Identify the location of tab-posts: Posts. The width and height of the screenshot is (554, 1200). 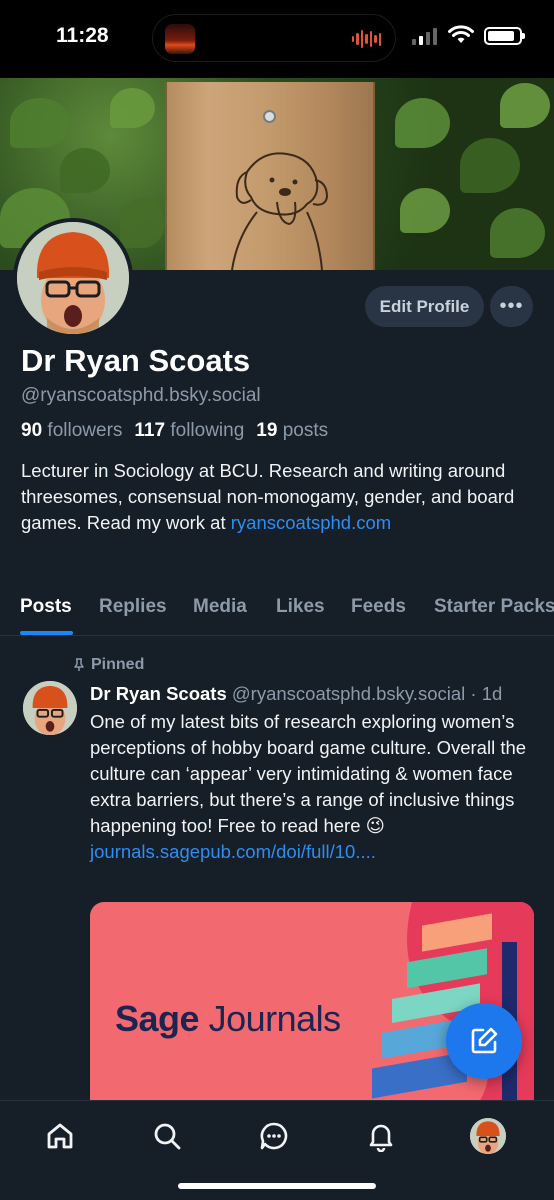
(46, 607).